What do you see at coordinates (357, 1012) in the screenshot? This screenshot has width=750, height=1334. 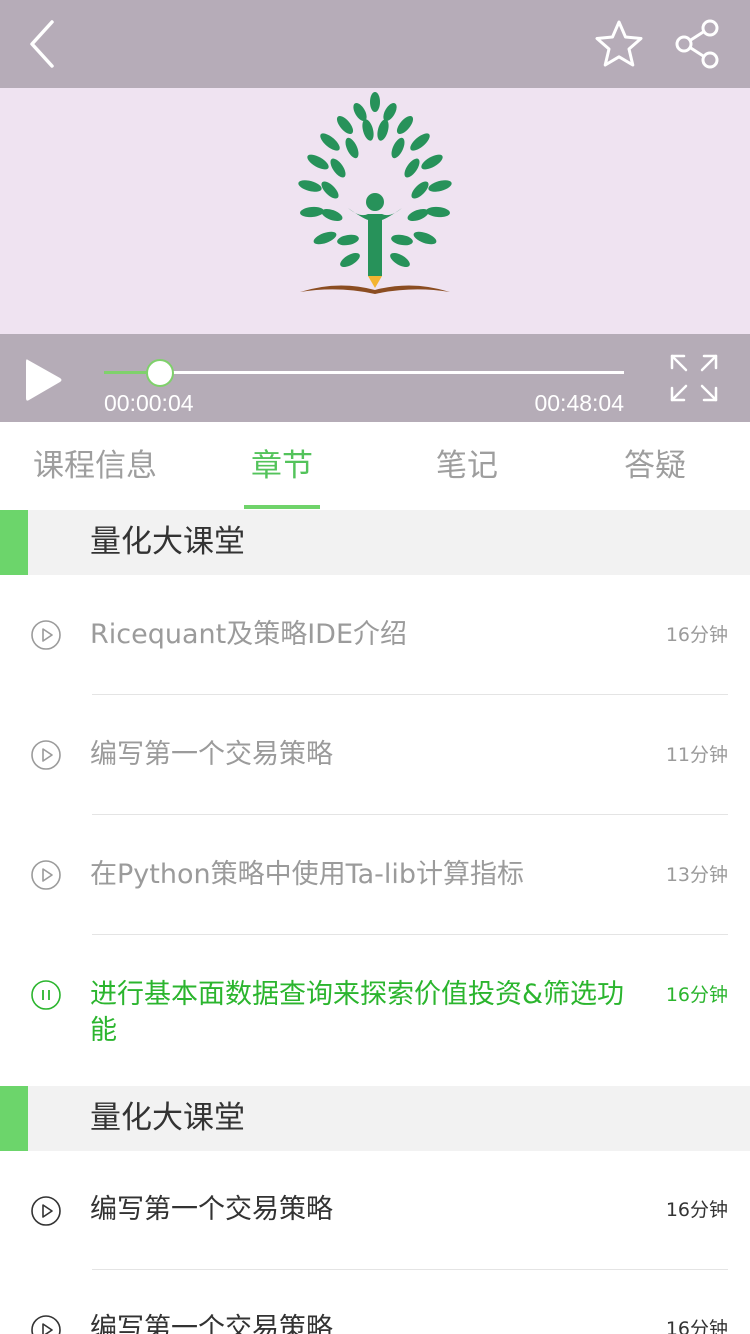 I see `lesson-title: 进行基本面数据查询来探索价值投资&筛选功能` at bounding box center [357, 1012].